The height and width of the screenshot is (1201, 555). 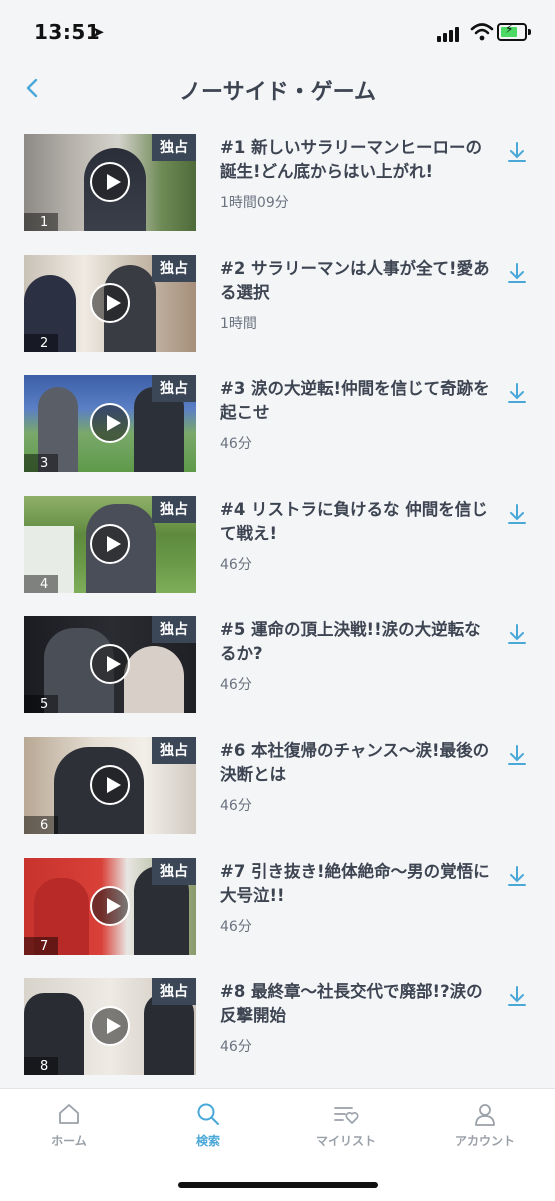 What do you see at coordinates (357, 401) in the screenshot?
I see `episode-title: #3 涙の大逆転!仲間を信じて奇跡を起こせ` at bounding box center [357, 401].